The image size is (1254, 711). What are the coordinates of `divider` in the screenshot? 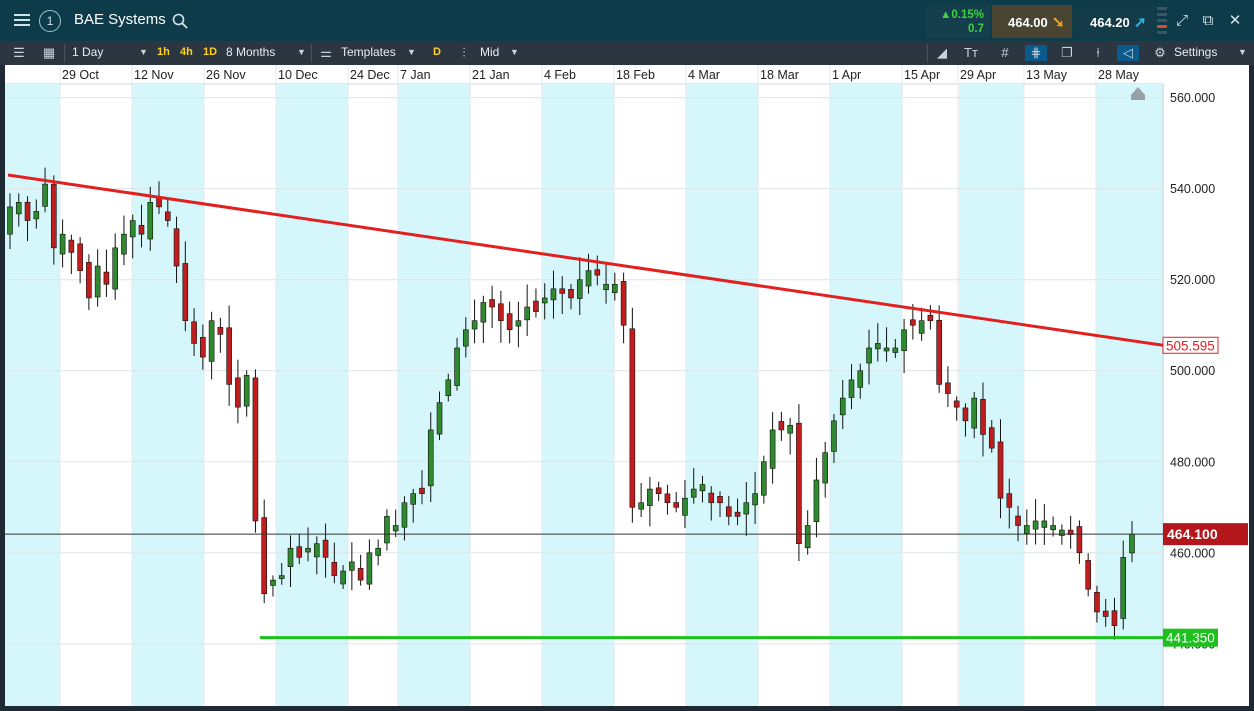 It's located at (311, 53).